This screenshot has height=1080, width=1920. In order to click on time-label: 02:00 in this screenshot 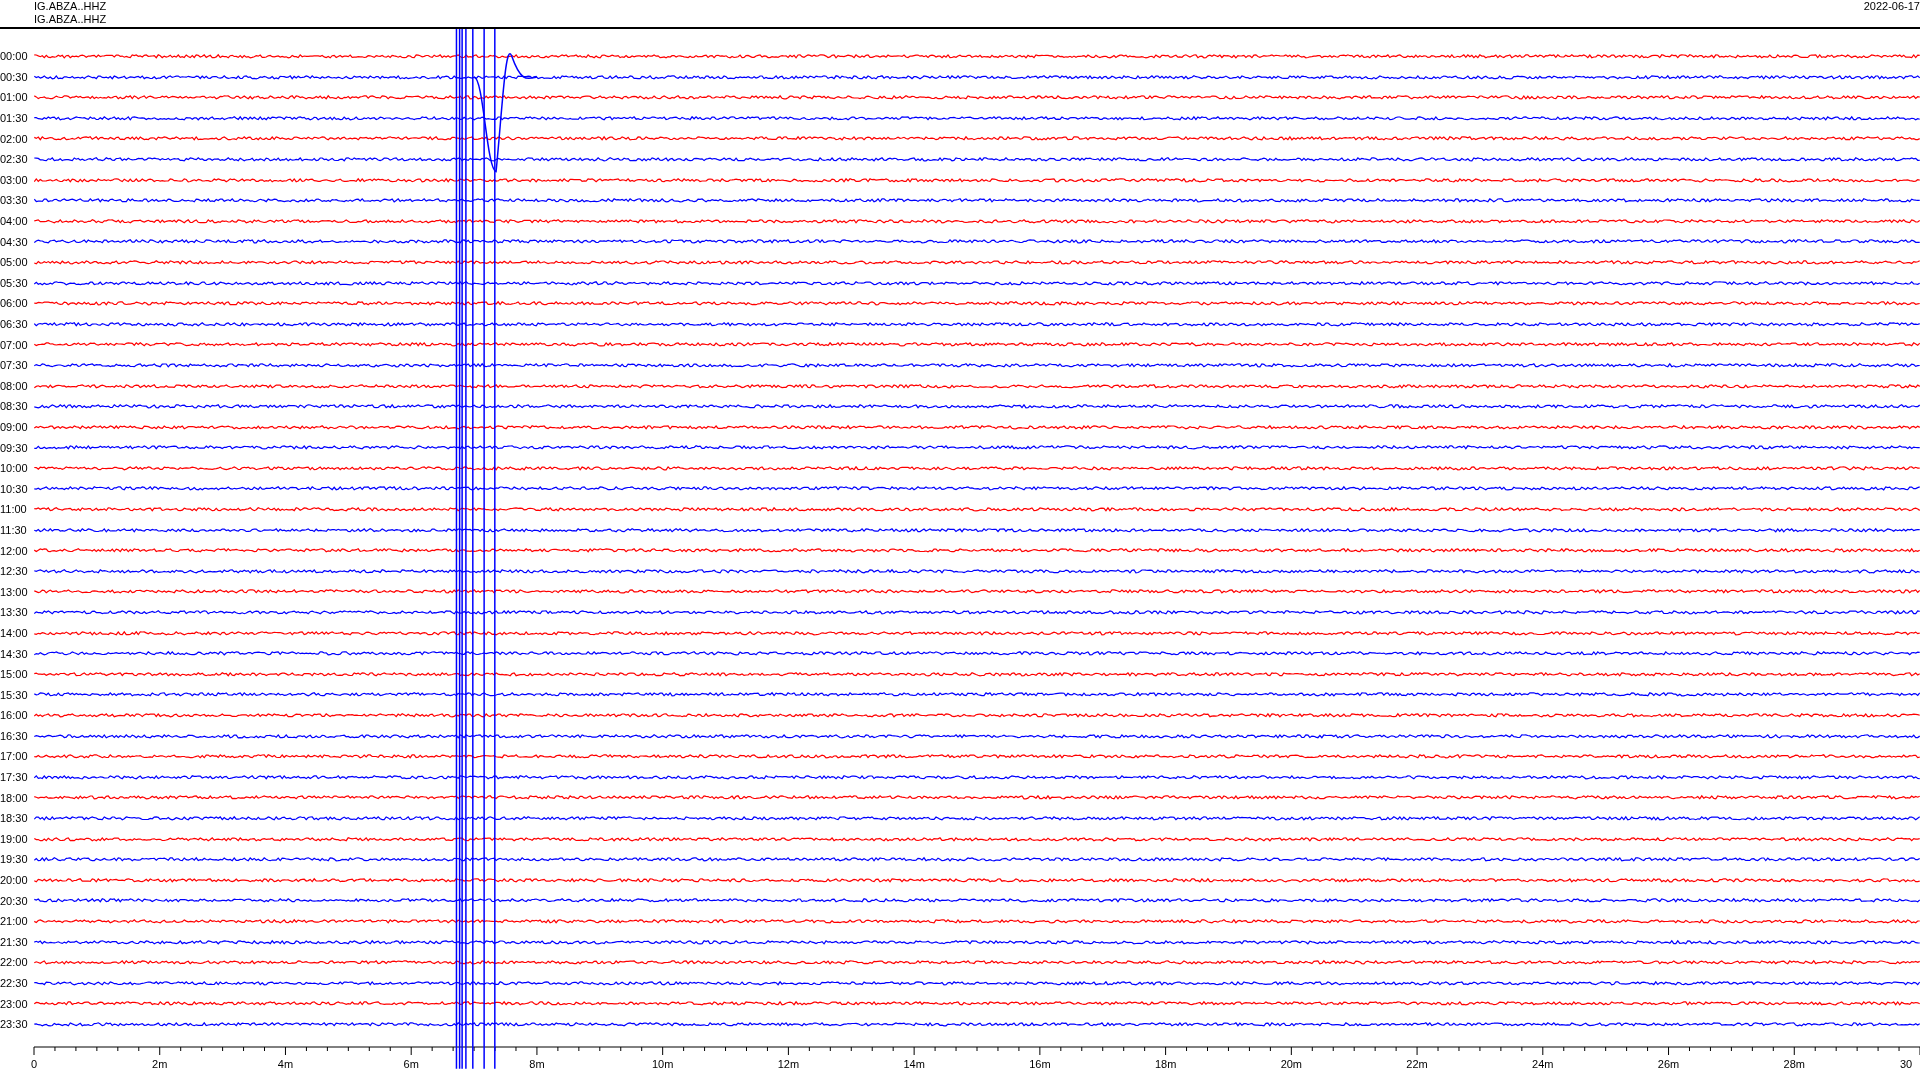, I will do `click(14, 138)`.